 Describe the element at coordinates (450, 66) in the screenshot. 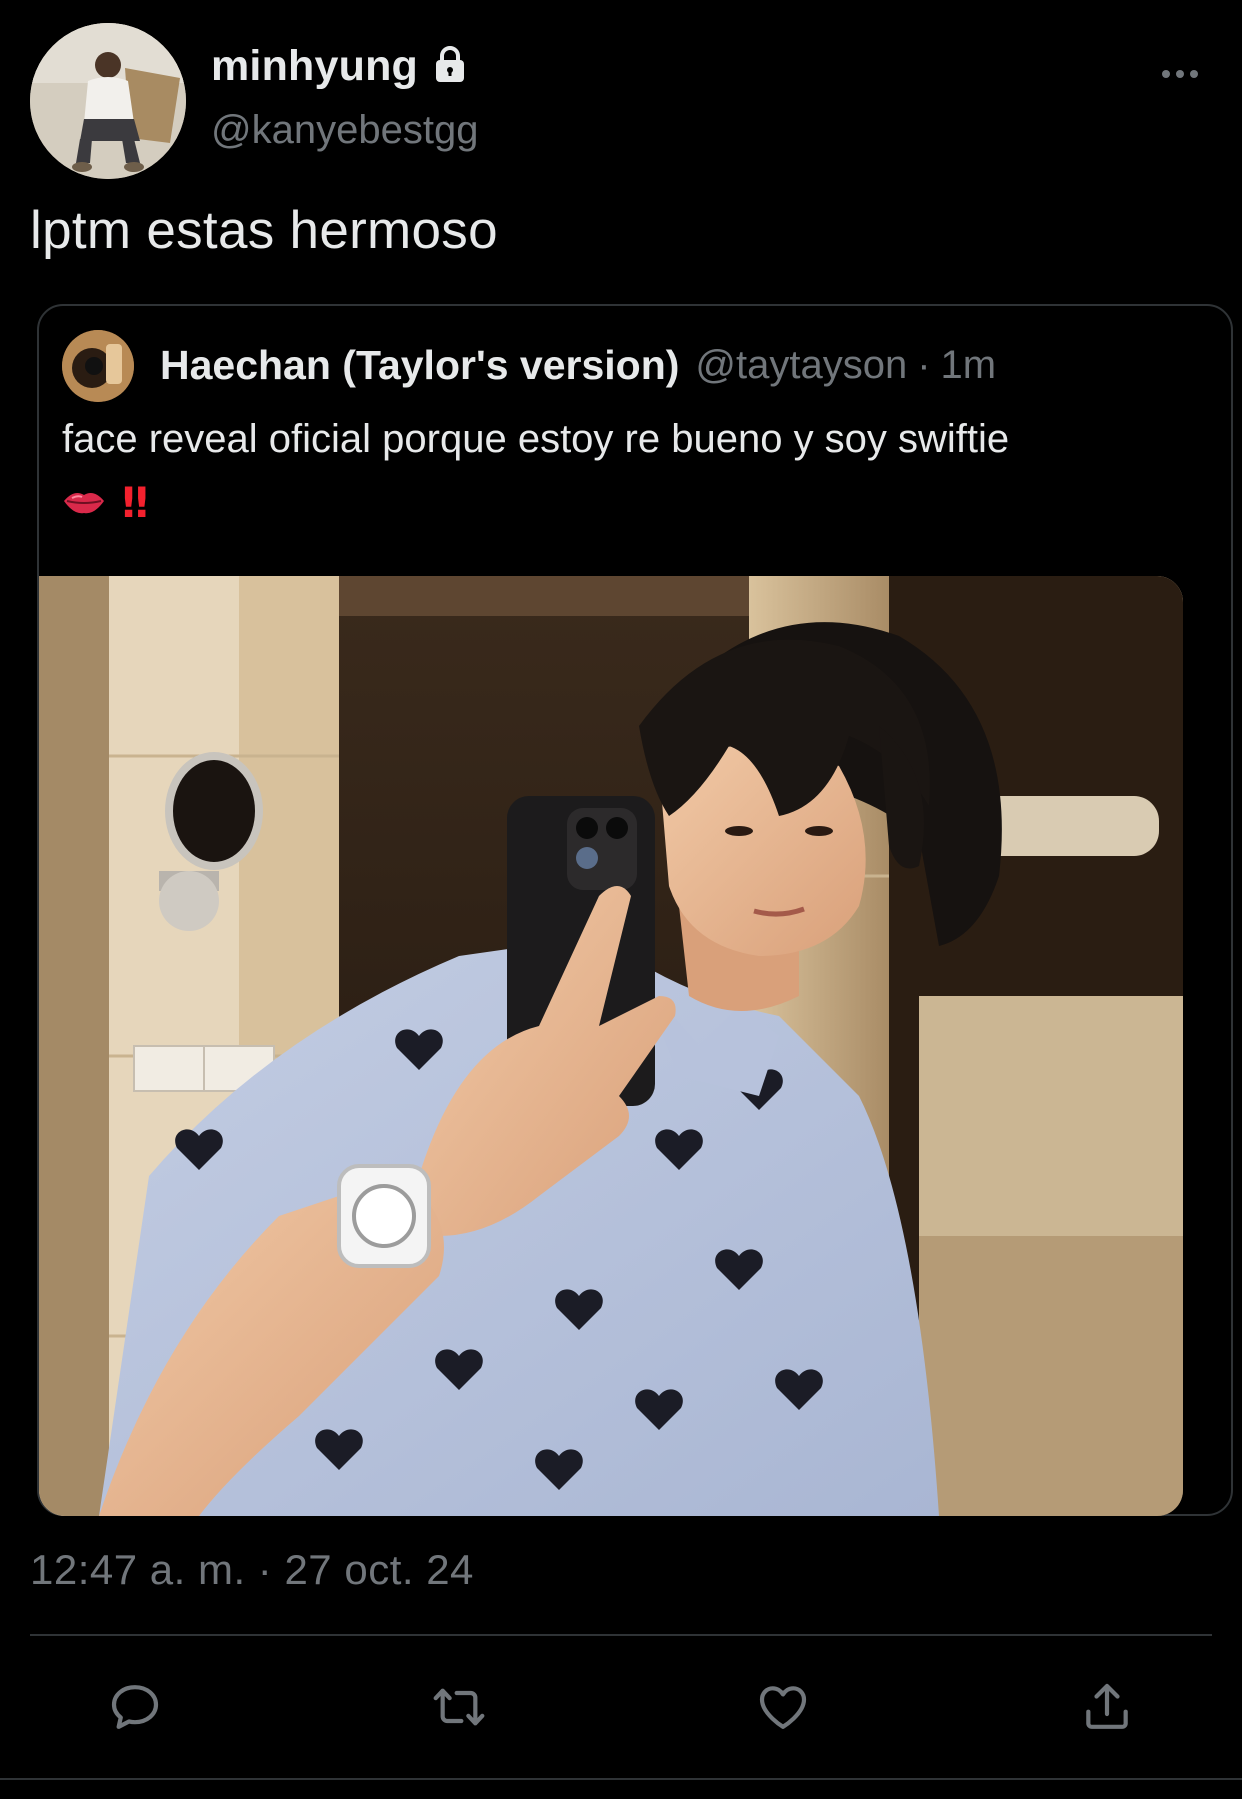

I see `lock-icon` at that location.